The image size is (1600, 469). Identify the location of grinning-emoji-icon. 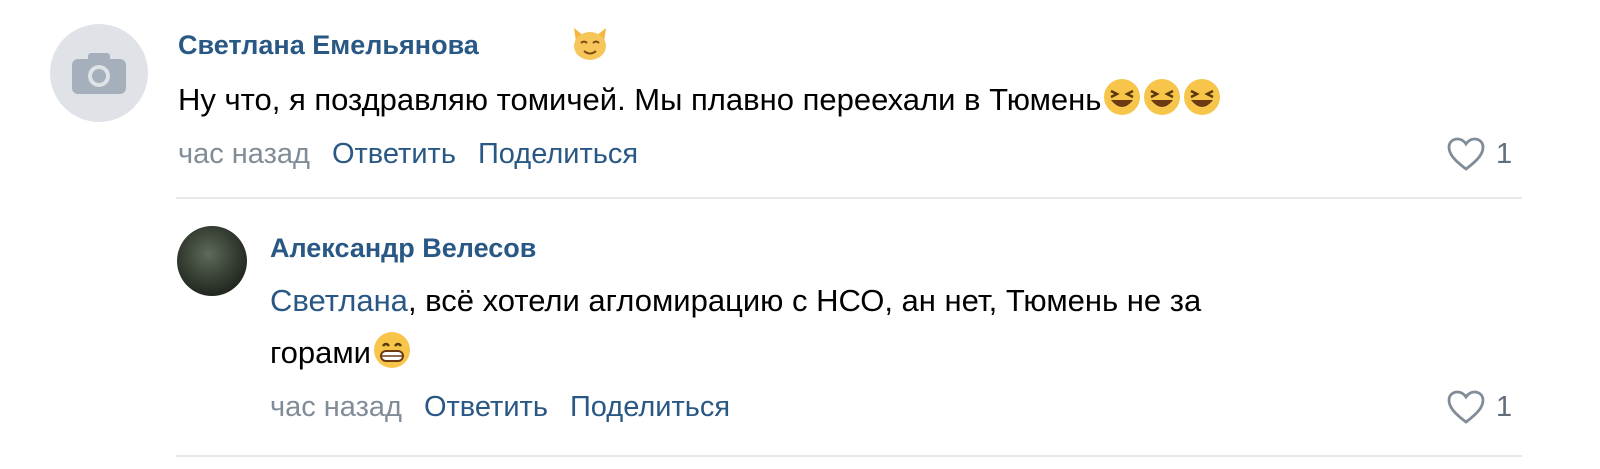
(391, 350).